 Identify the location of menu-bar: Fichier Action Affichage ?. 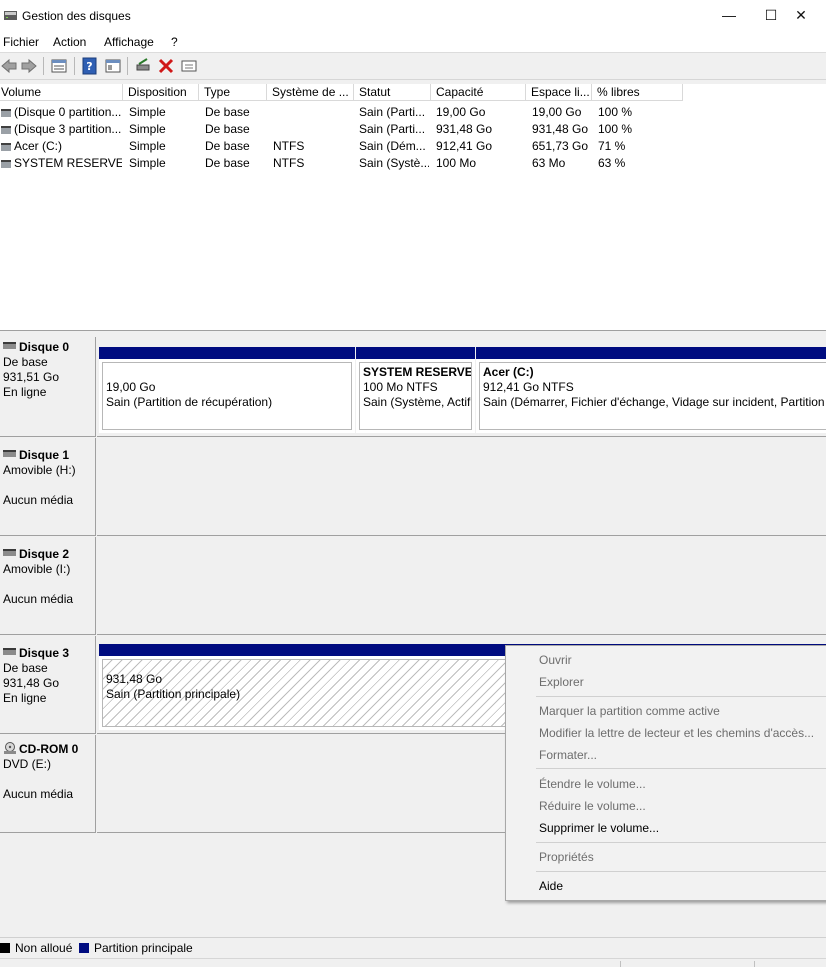
(413, 42).